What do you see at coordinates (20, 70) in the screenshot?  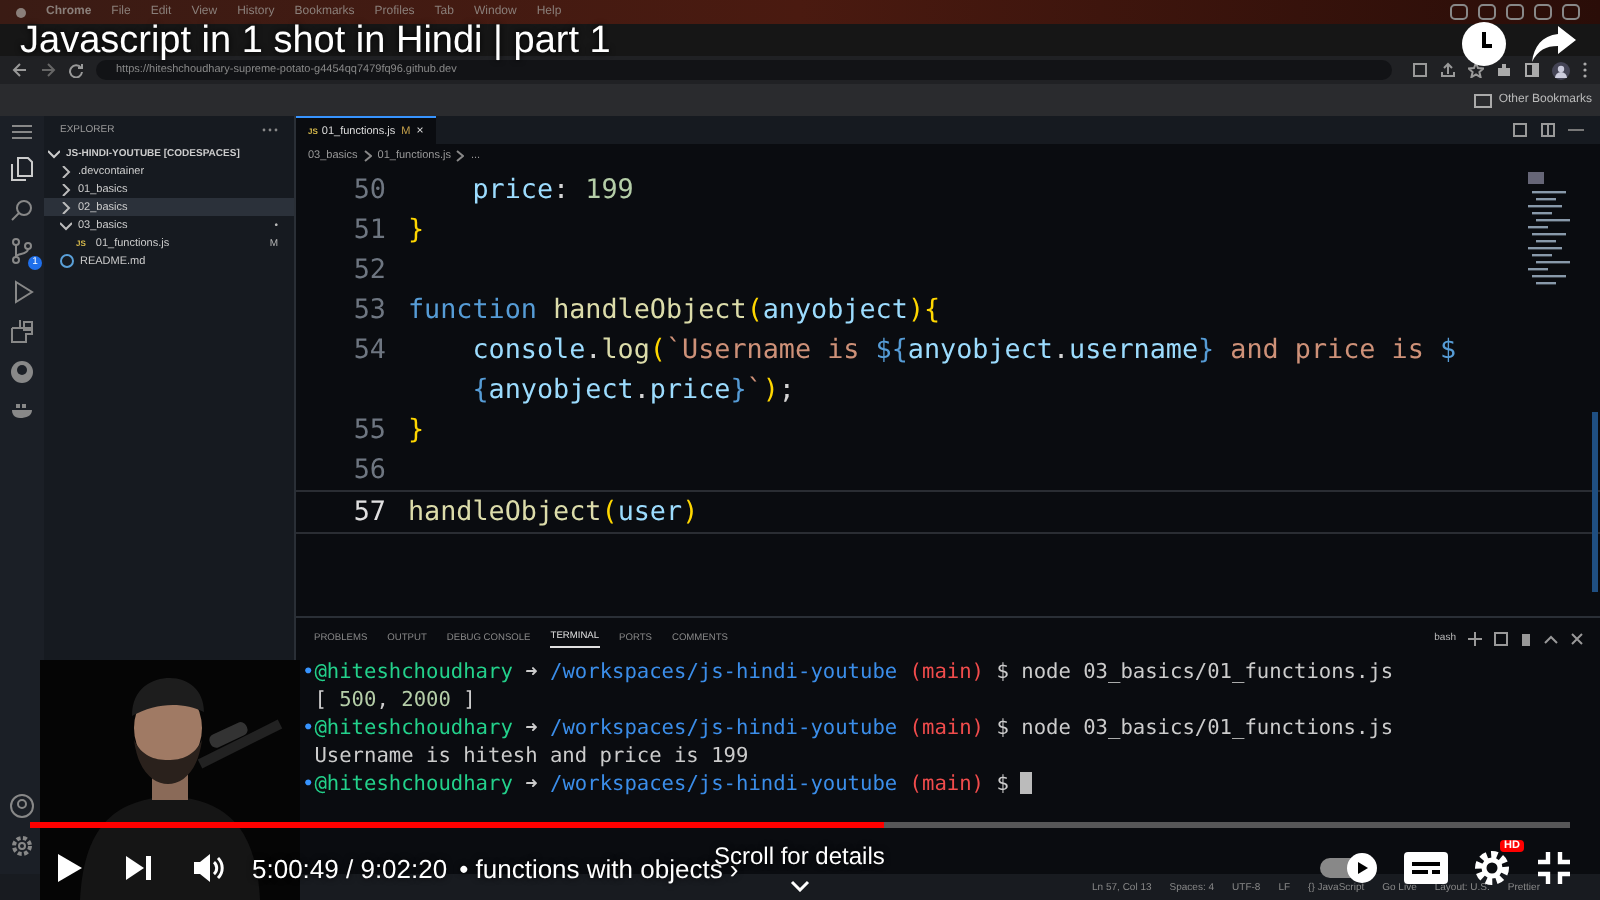 I see `back-icon` at bounding box center [20, 70].